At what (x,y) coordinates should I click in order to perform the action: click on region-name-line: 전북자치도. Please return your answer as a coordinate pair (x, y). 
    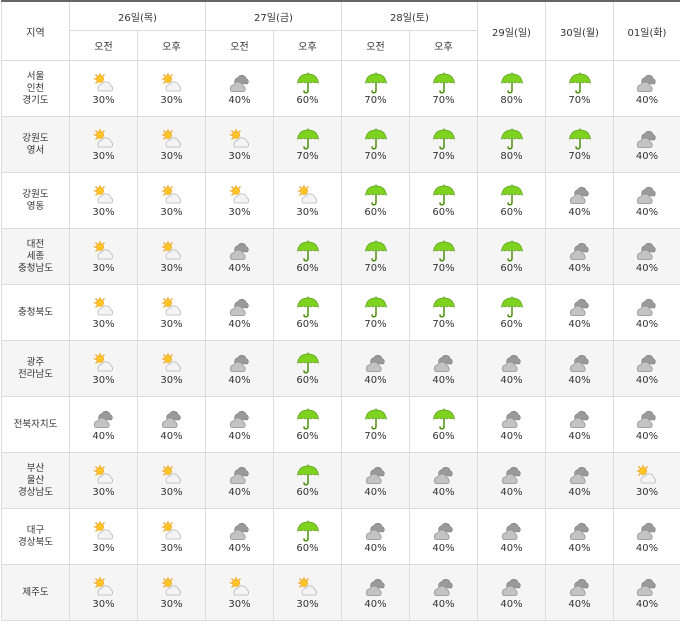
    Looking at the image, I should click on (35, 424).